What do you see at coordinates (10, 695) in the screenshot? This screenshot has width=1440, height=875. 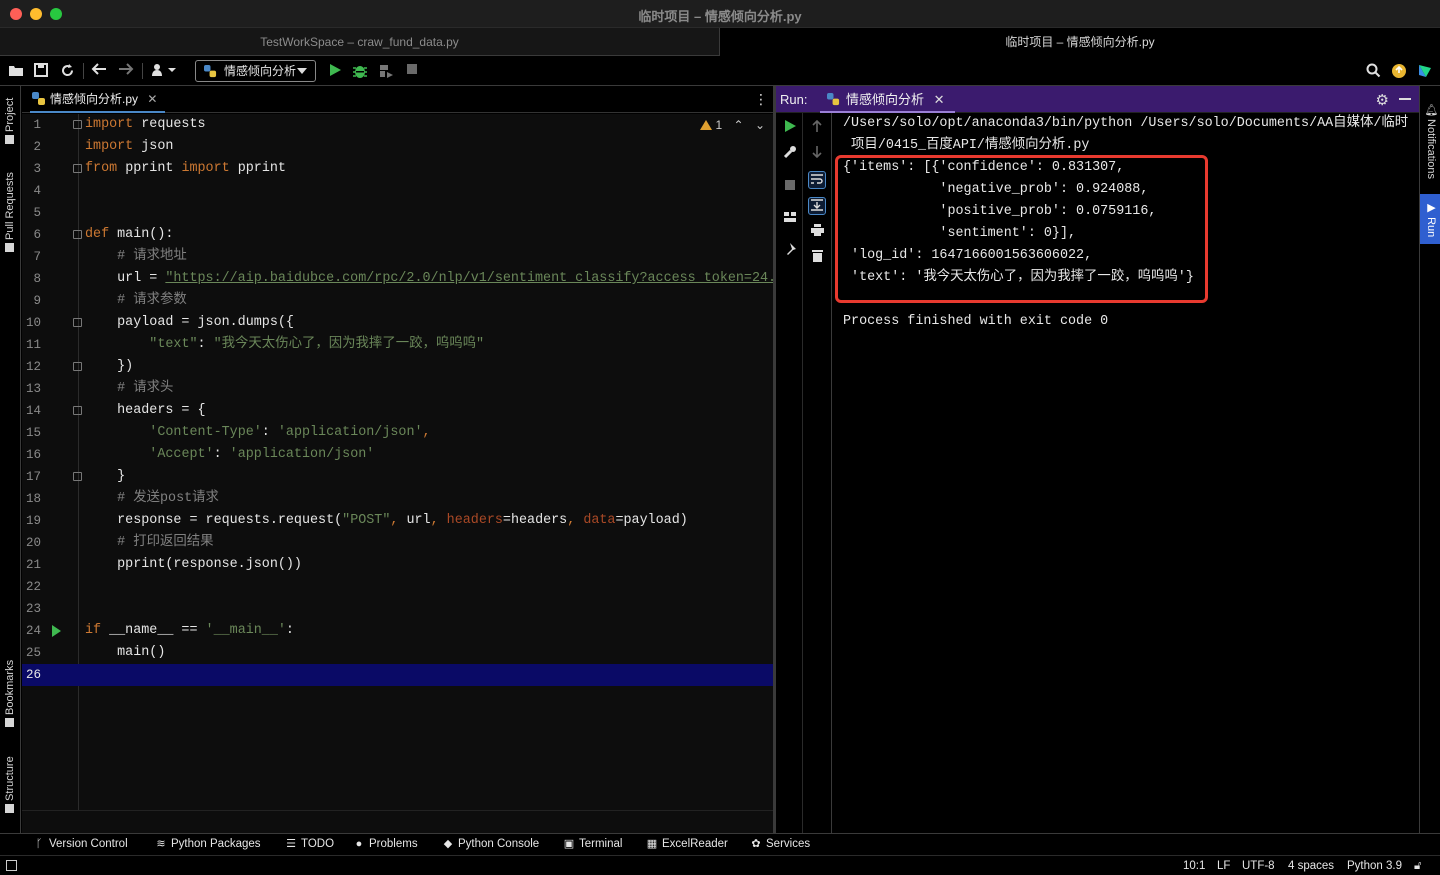 I see `bookmarks-tool-tab: Bookmarks` at bounding box center [10, 695].